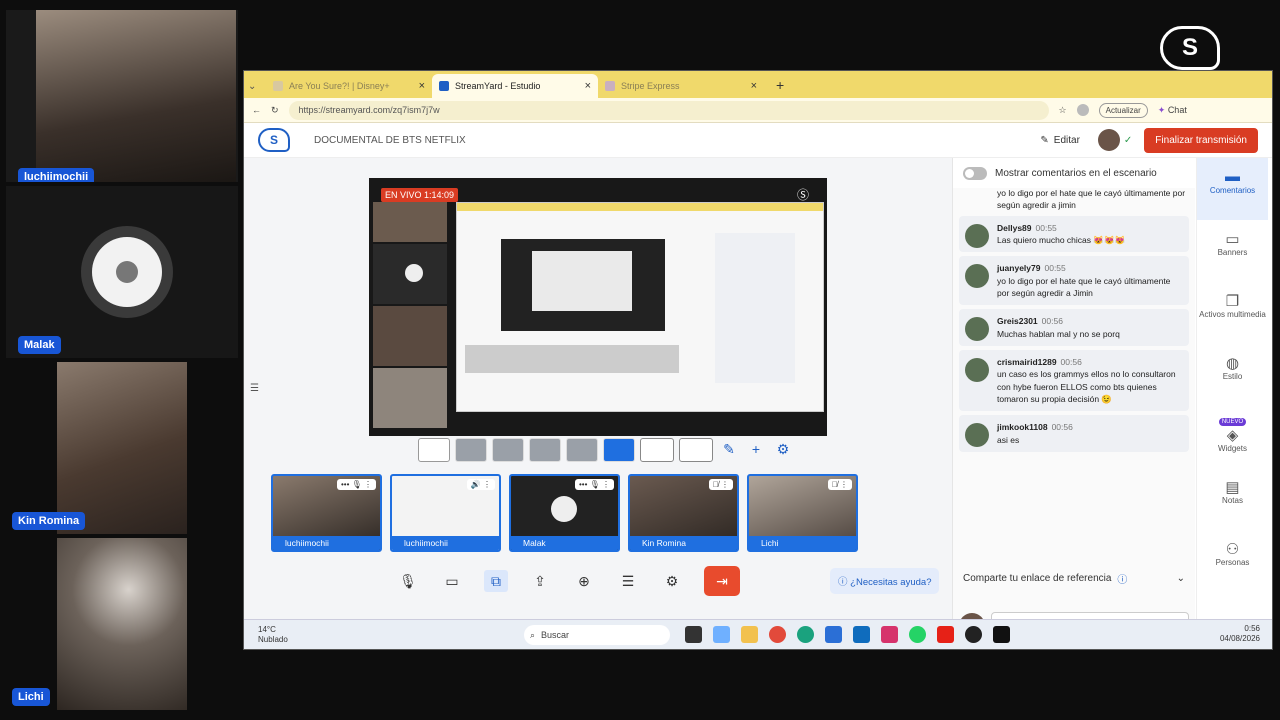  Describe the element at coordinates (434, 450) in the screenshot. I see `layout-solo` at that location.